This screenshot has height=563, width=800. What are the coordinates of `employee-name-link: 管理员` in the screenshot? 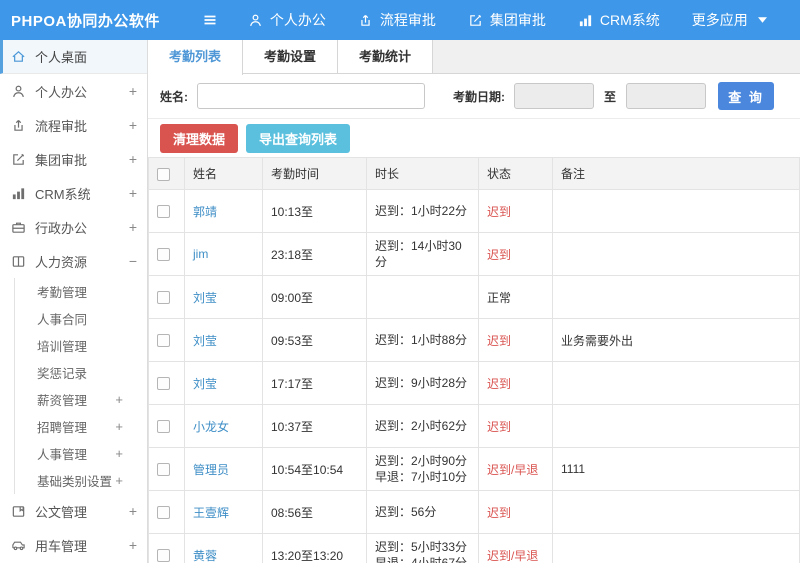 It's located at (211, 470).